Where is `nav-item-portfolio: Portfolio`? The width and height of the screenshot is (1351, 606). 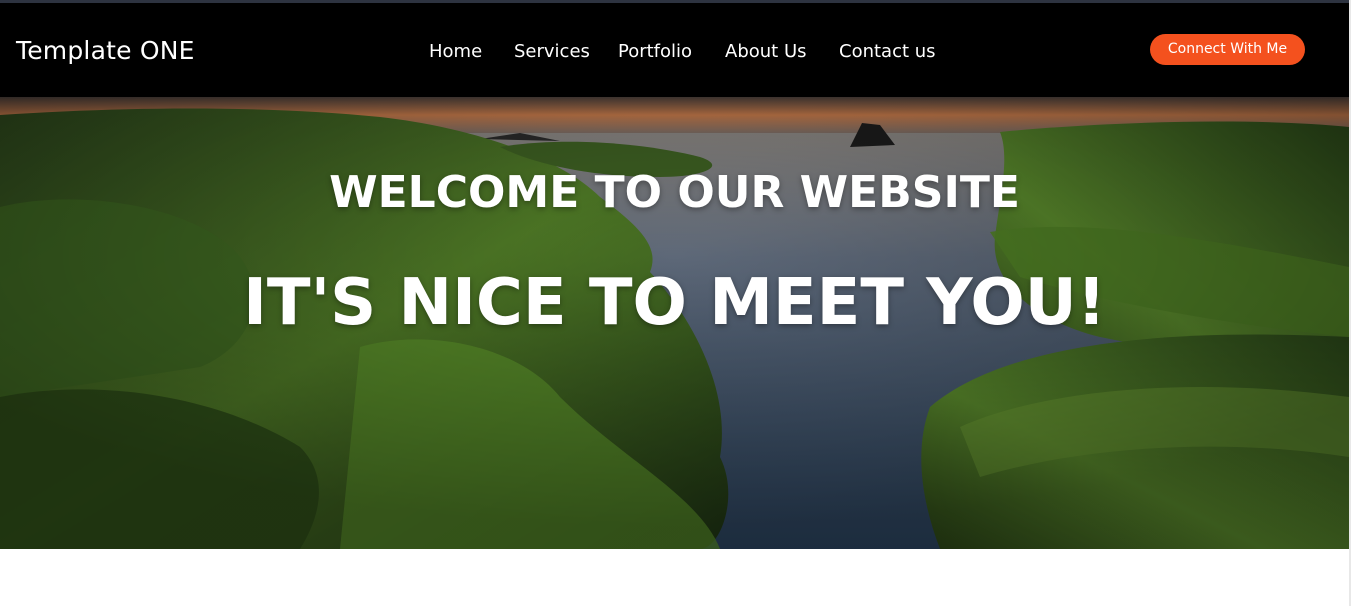 nav-item-portfolio: Portfolio is located at coordinates (655, 52).